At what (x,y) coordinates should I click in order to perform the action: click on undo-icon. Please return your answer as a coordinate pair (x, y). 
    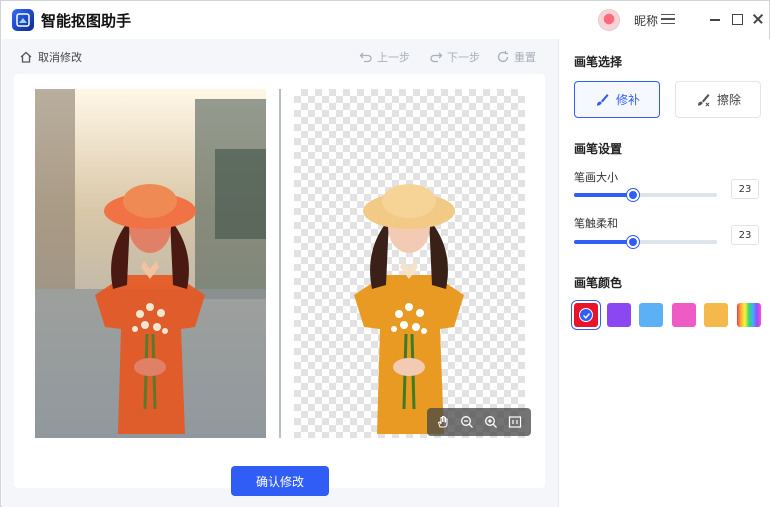
    Looking at the image, I should click on (365, 57).